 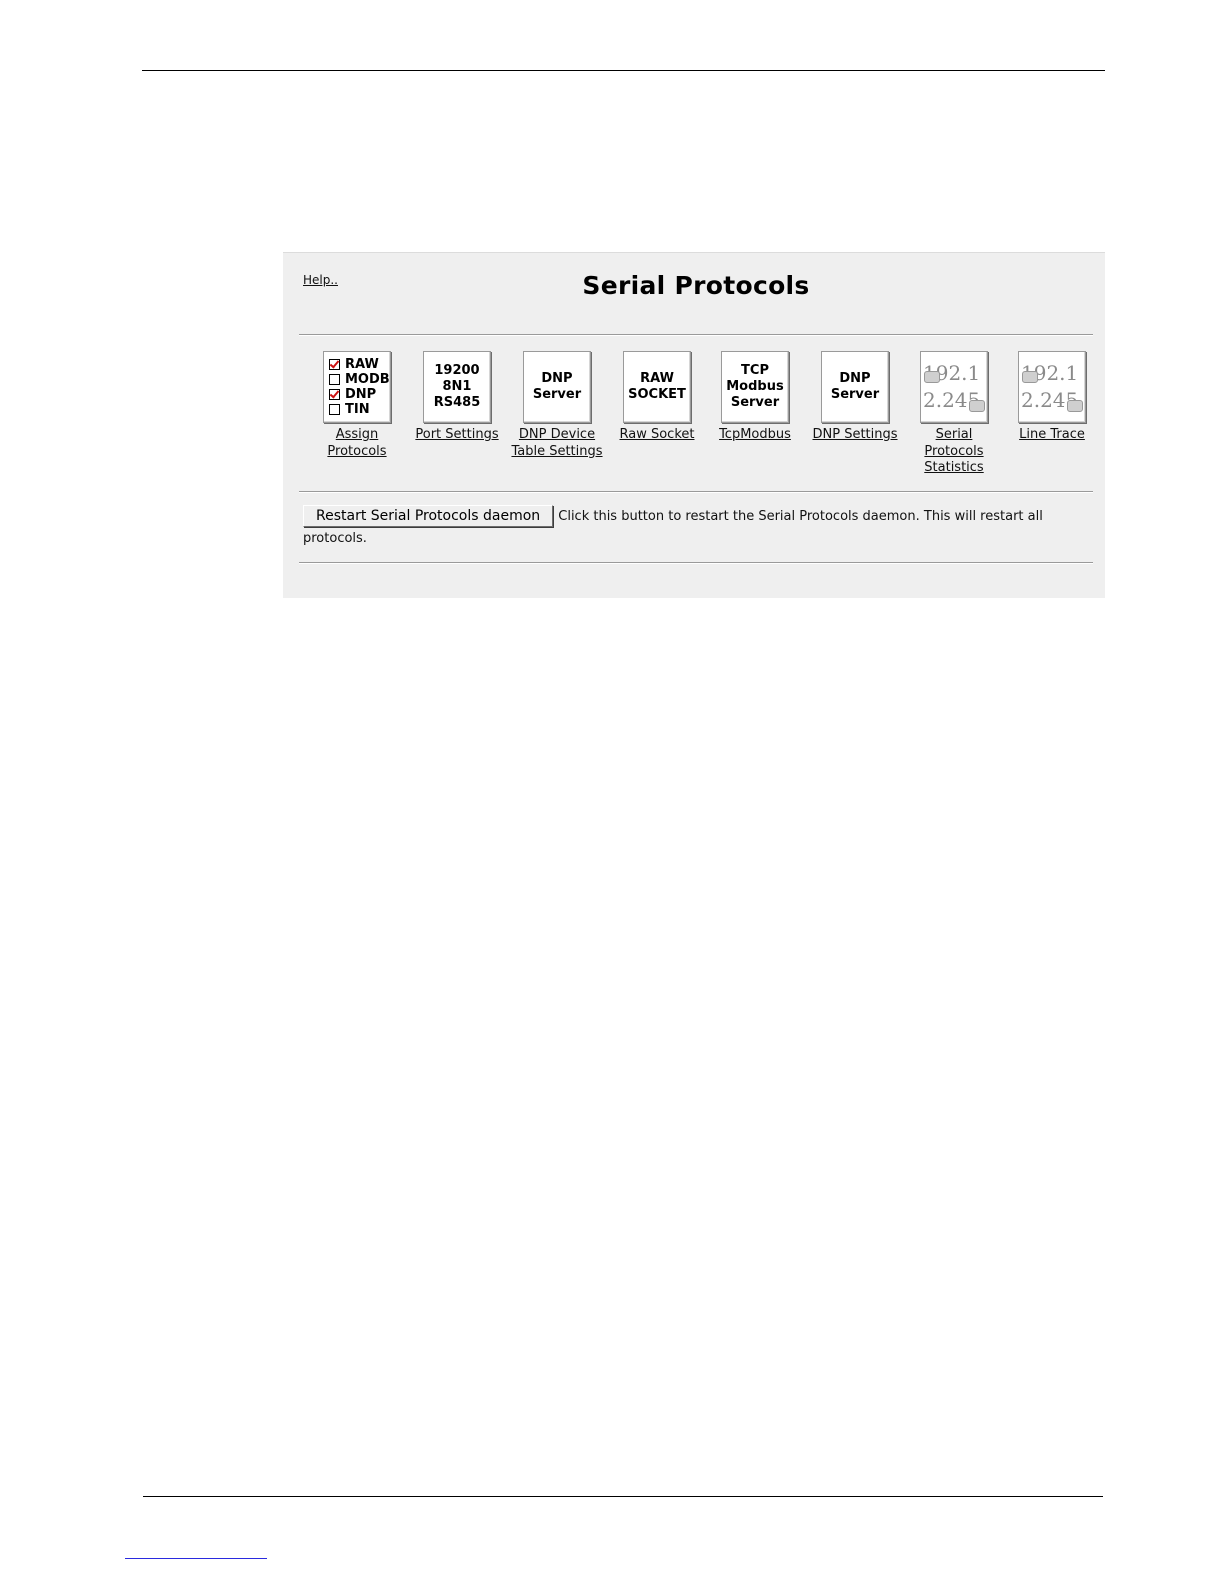 I want to click on tcp-modbus-server-icon: TCP Modbus Server, so click(x=755, y=387).